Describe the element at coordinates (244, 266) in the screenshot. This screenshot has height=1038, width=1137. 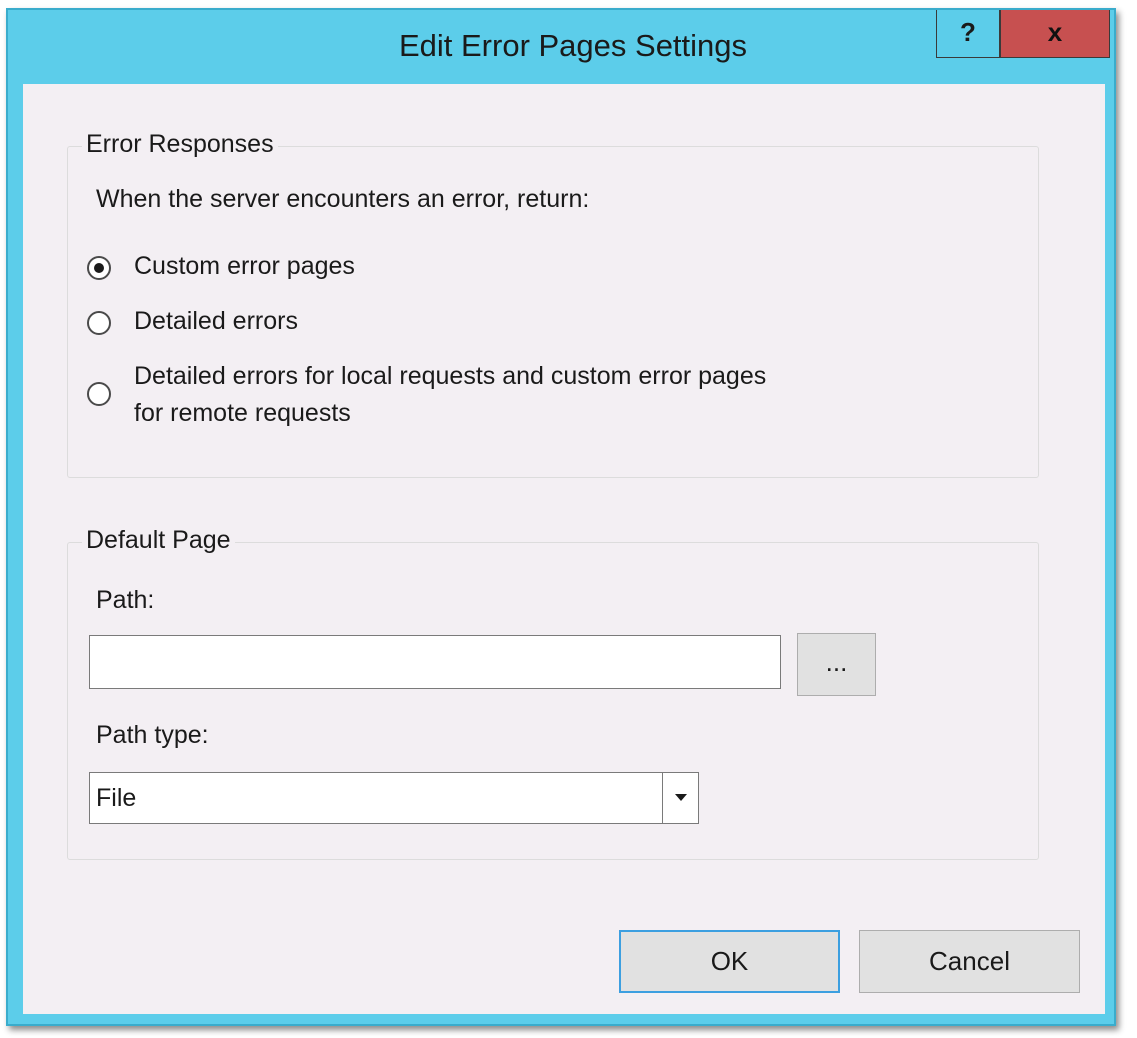
I see `radio-custom-error-pages-label: Custom error pages` at that location.